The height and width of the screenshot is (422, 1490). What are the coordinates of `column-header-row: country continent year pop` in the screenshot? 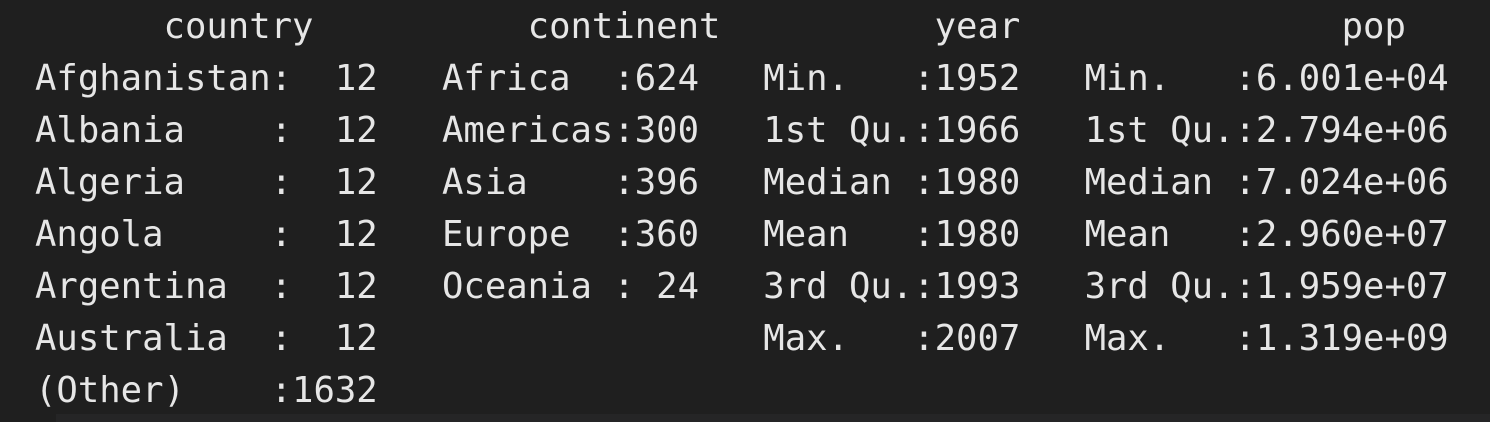 It's located at (762, 26).